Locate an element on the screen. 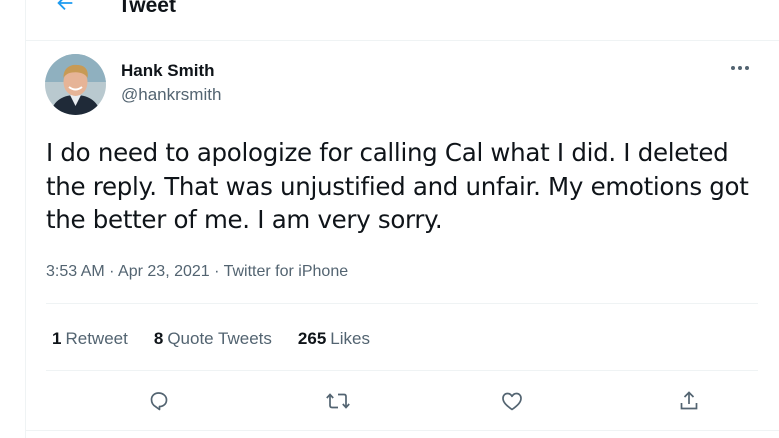 This screenshot has width=779, height=438. likes-stat: 265 Likes is located at coordinates (334, 339).